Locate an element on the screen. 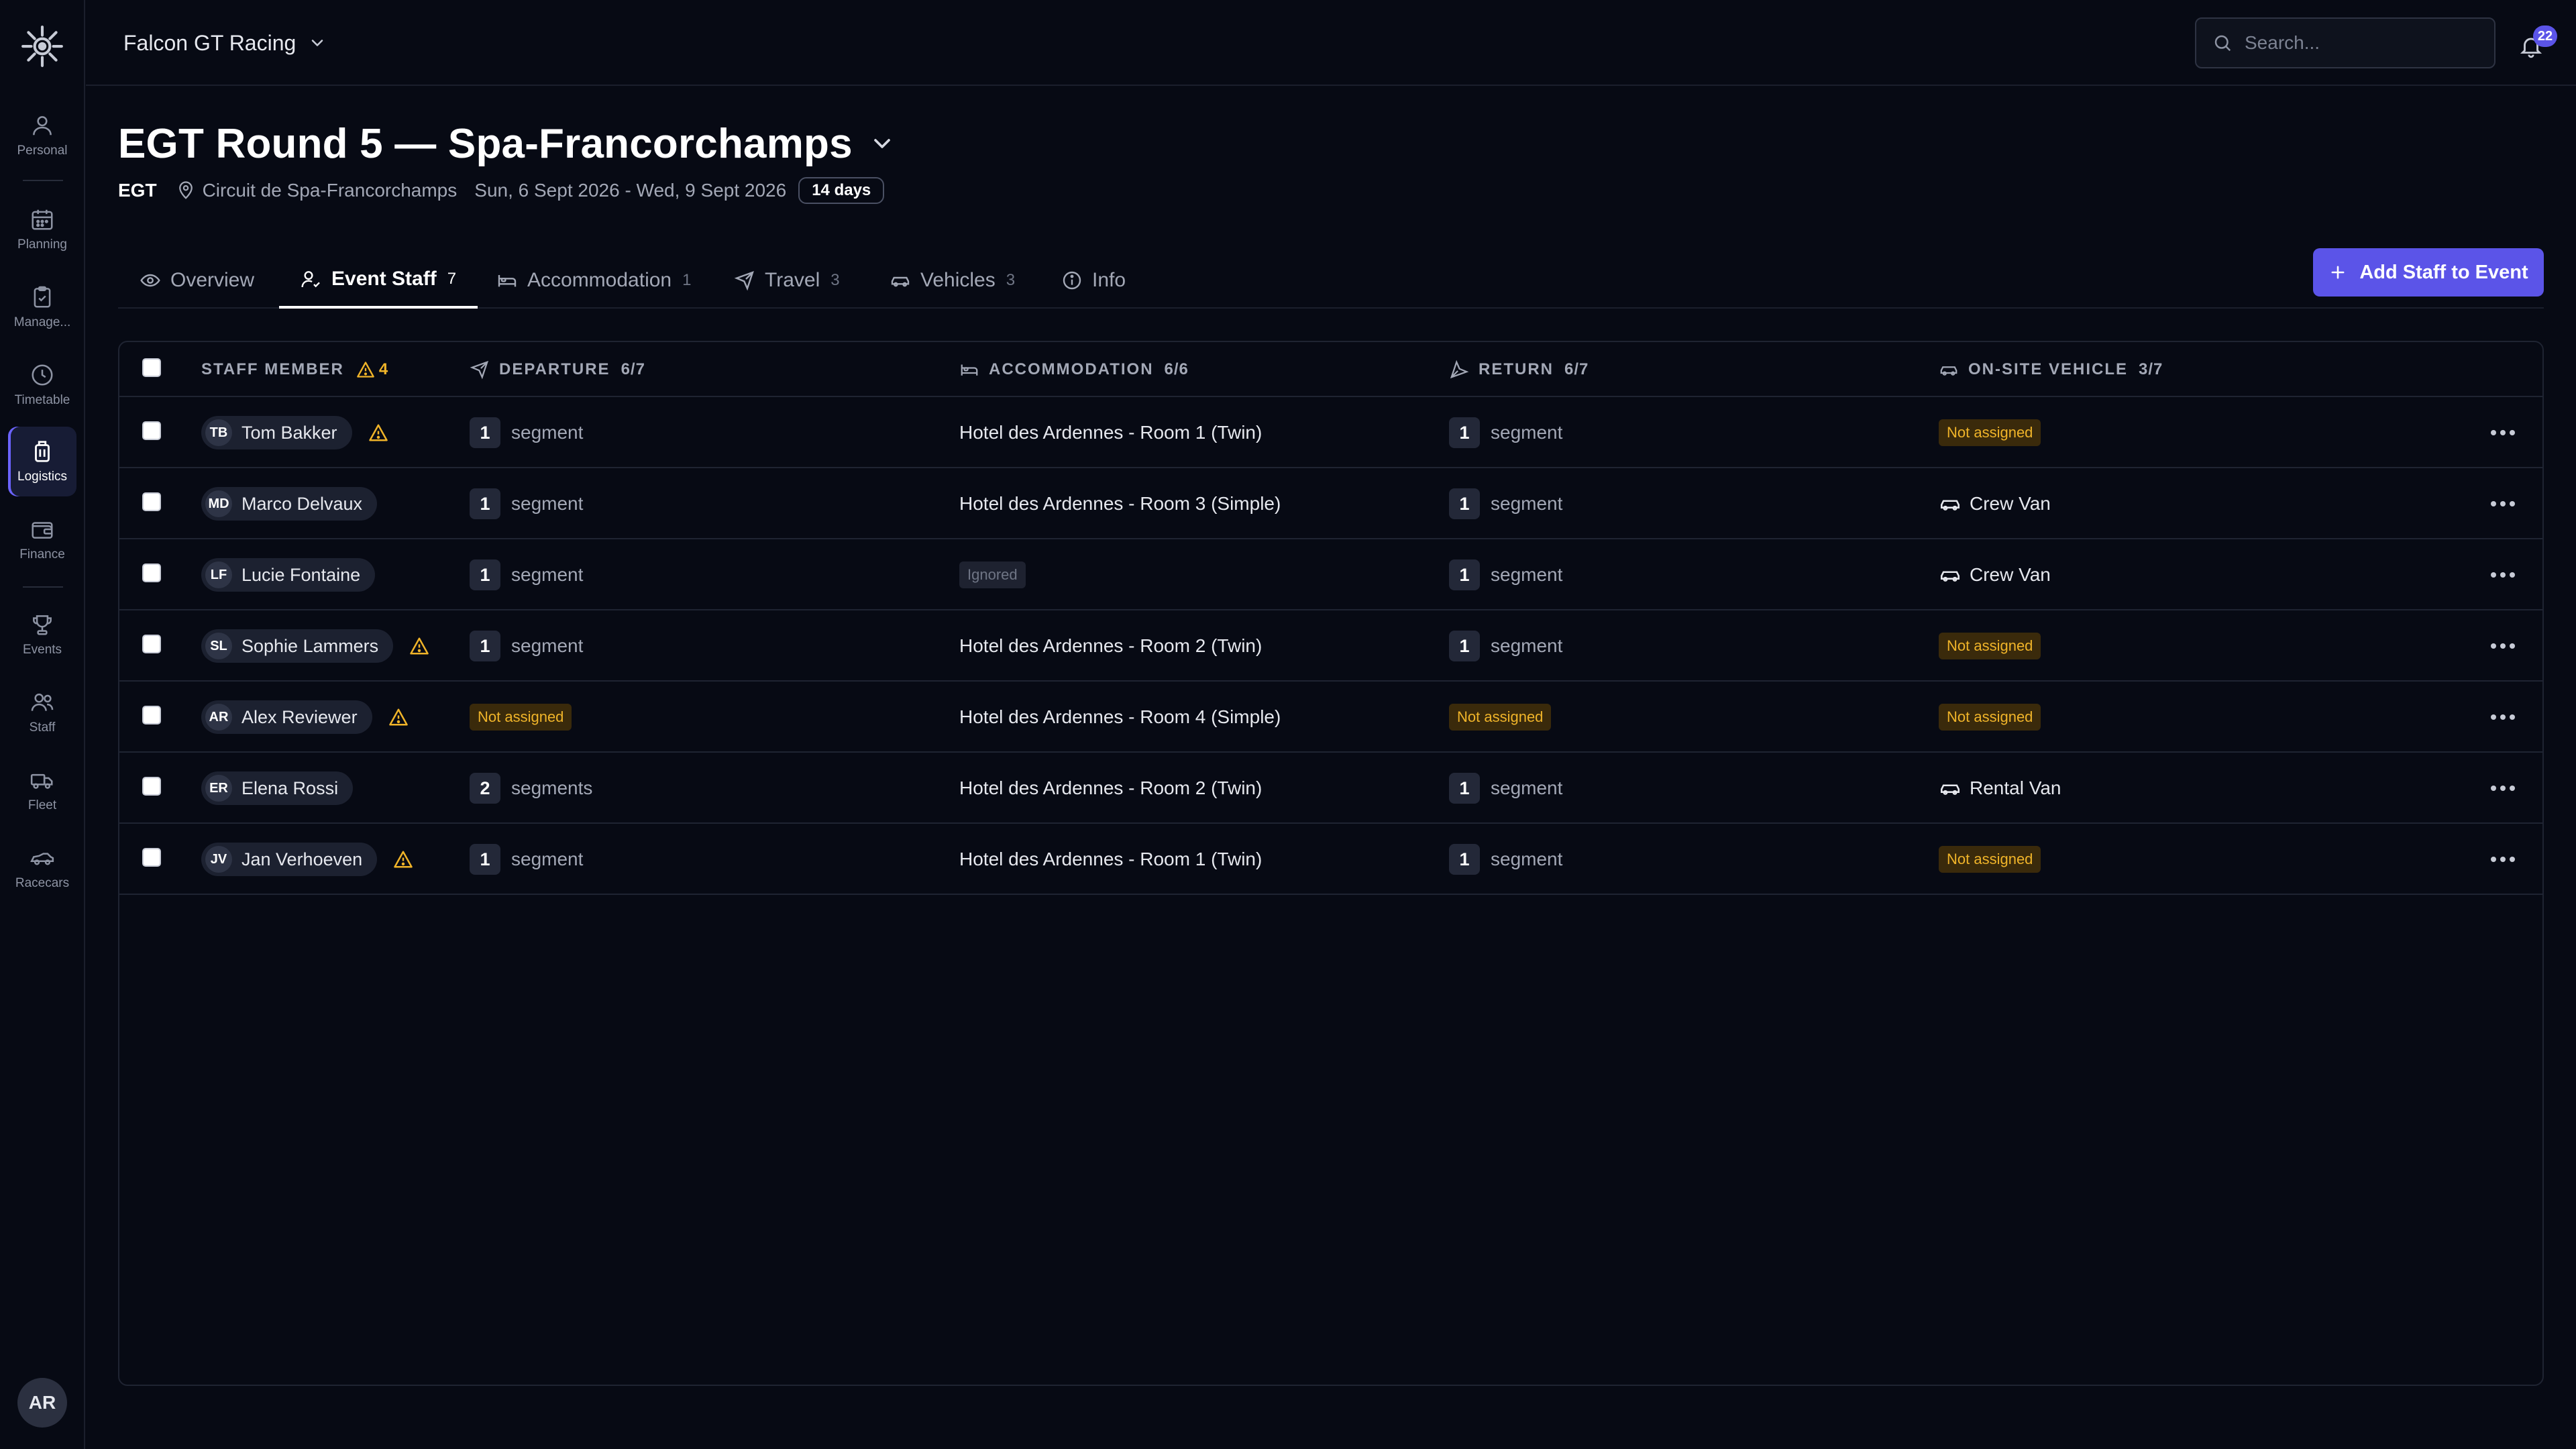 Image resolution: width=2576 pixels, height=1449 pixels. user-icon is located at coordinates (42, 126).